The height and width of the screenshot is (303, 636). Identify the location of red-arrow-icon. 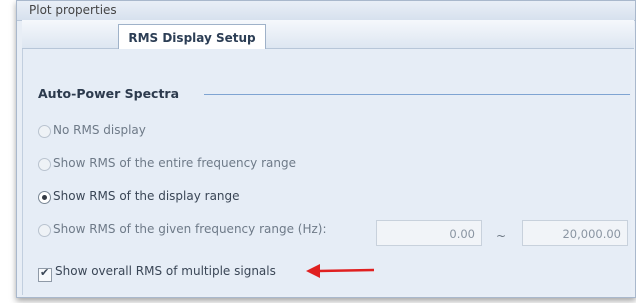
(340, 271).